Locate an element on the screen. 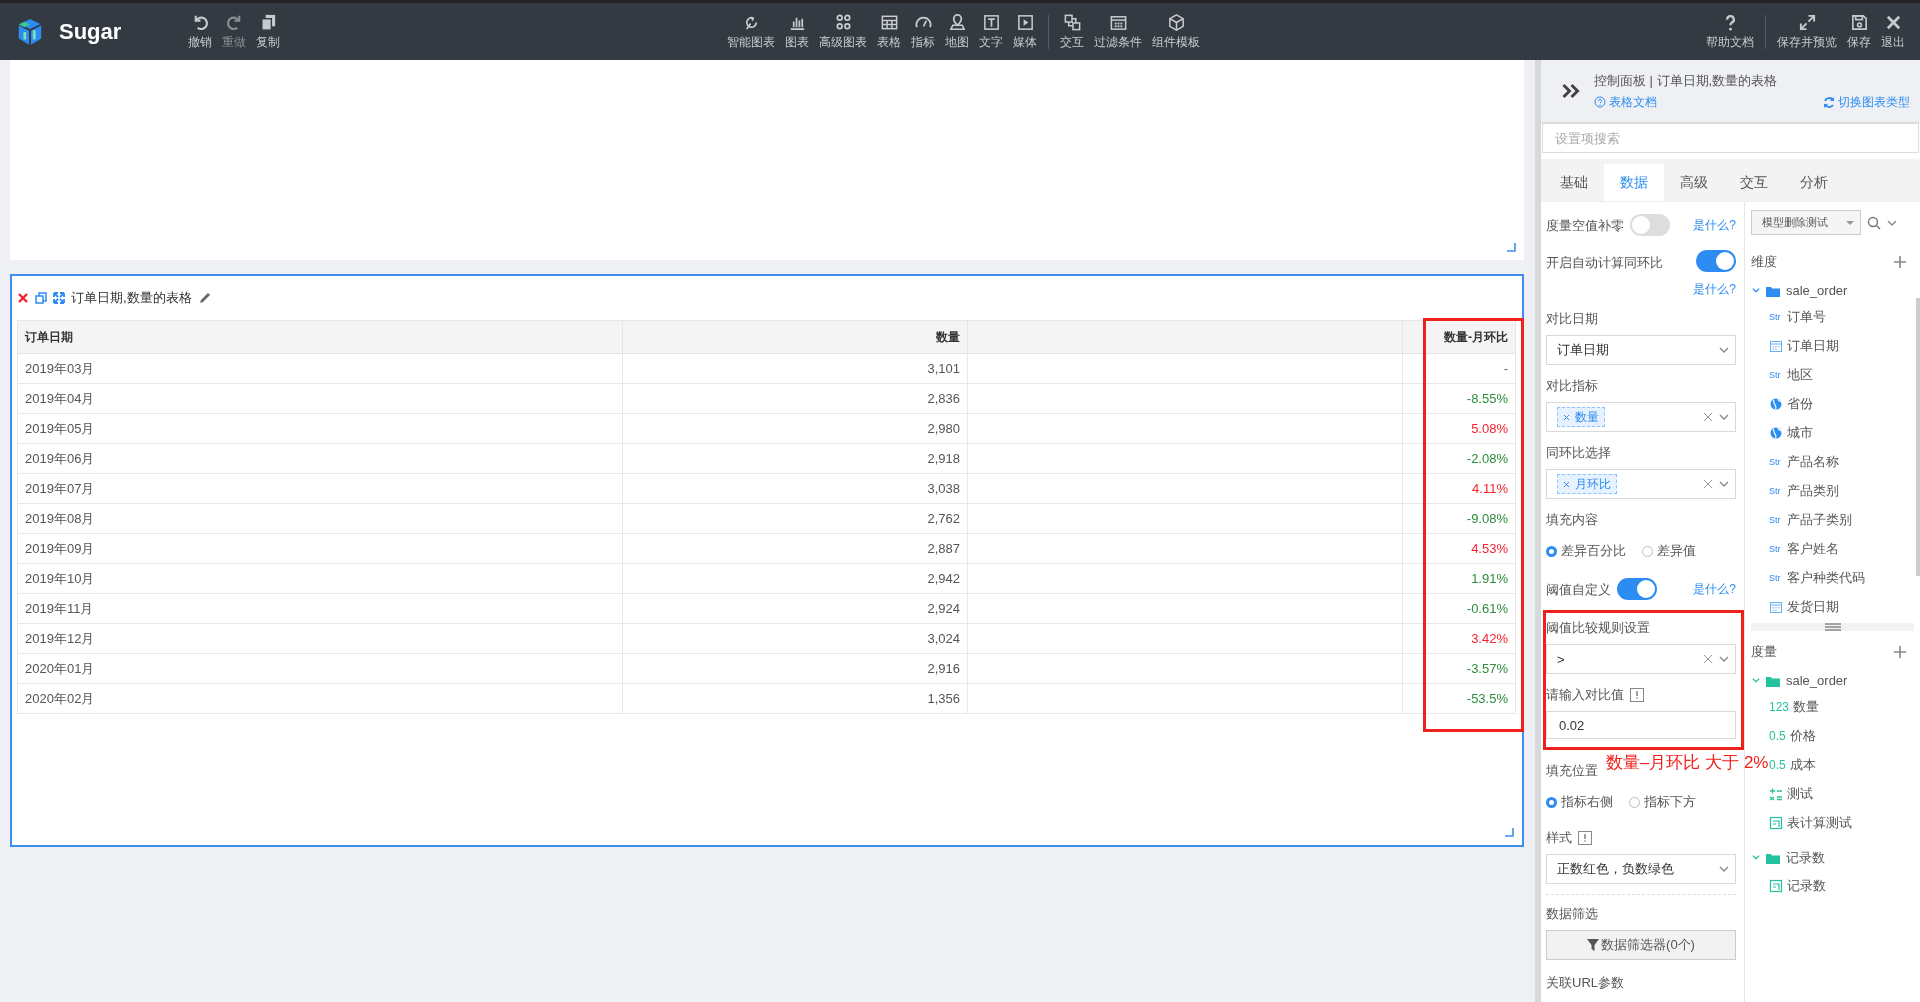 This screenshot has width=1920, height=1002. field-item: 0.5 成本 is located at coordinates (1792, 764).